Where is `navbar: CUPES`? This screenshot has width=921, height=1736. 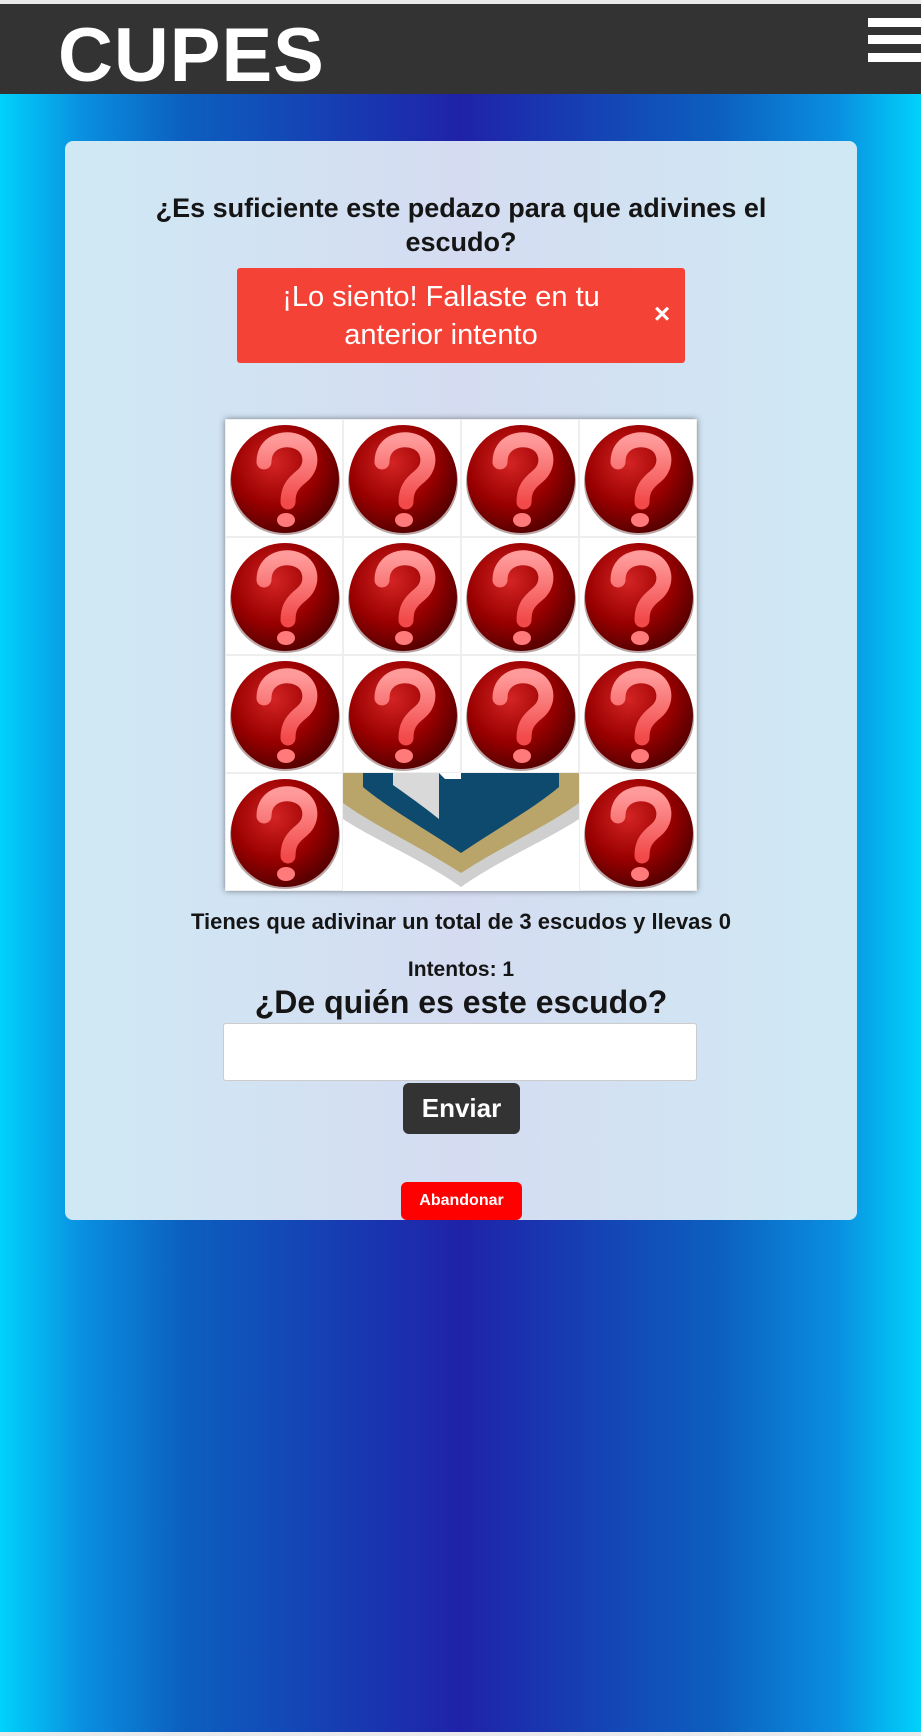
navbar: CUPES is located at coordinates (460, 51).